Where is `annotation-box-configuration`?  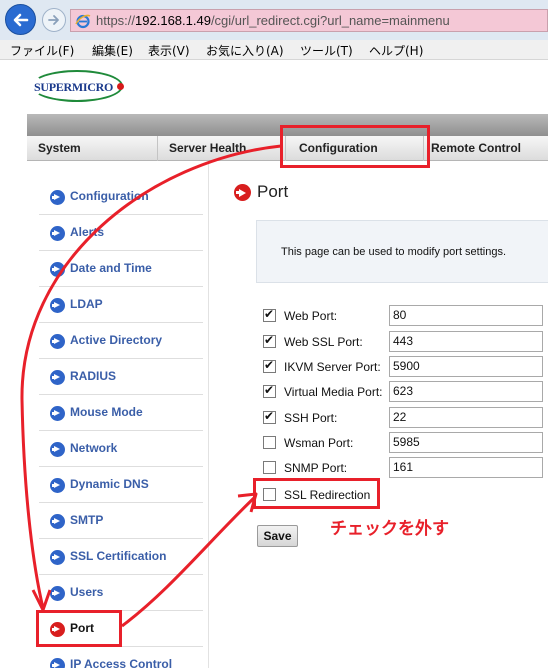 annotation-box-configuration is located at coordinates (355, 146).